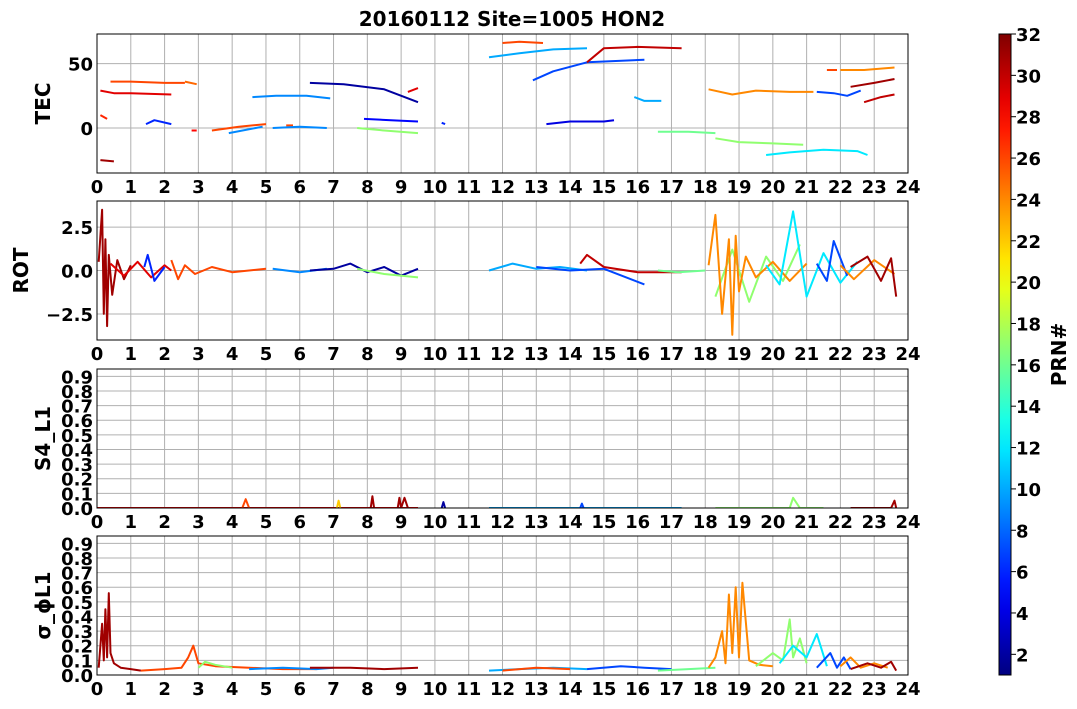 Image resolution: width=1077 pixels, height=709 pixels. I want to click on x-tick-label: 18, so click(705, 522).